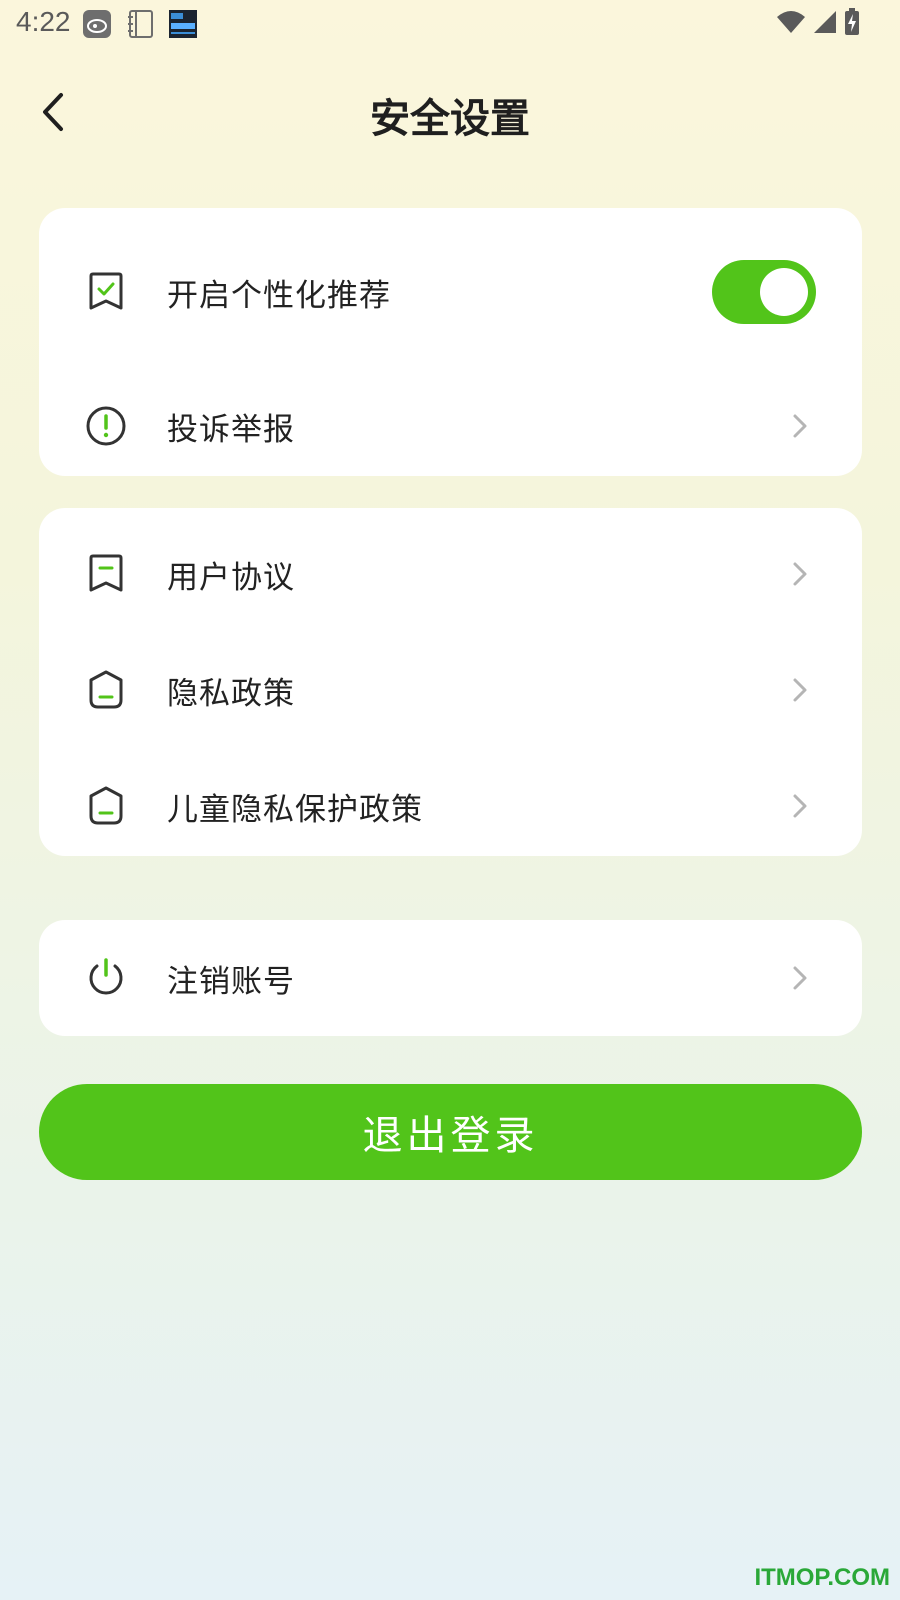 Image resolution: width=900 pixels, height=1600 pixels. I want to click on status-time: 4:22, so click(43, 21).